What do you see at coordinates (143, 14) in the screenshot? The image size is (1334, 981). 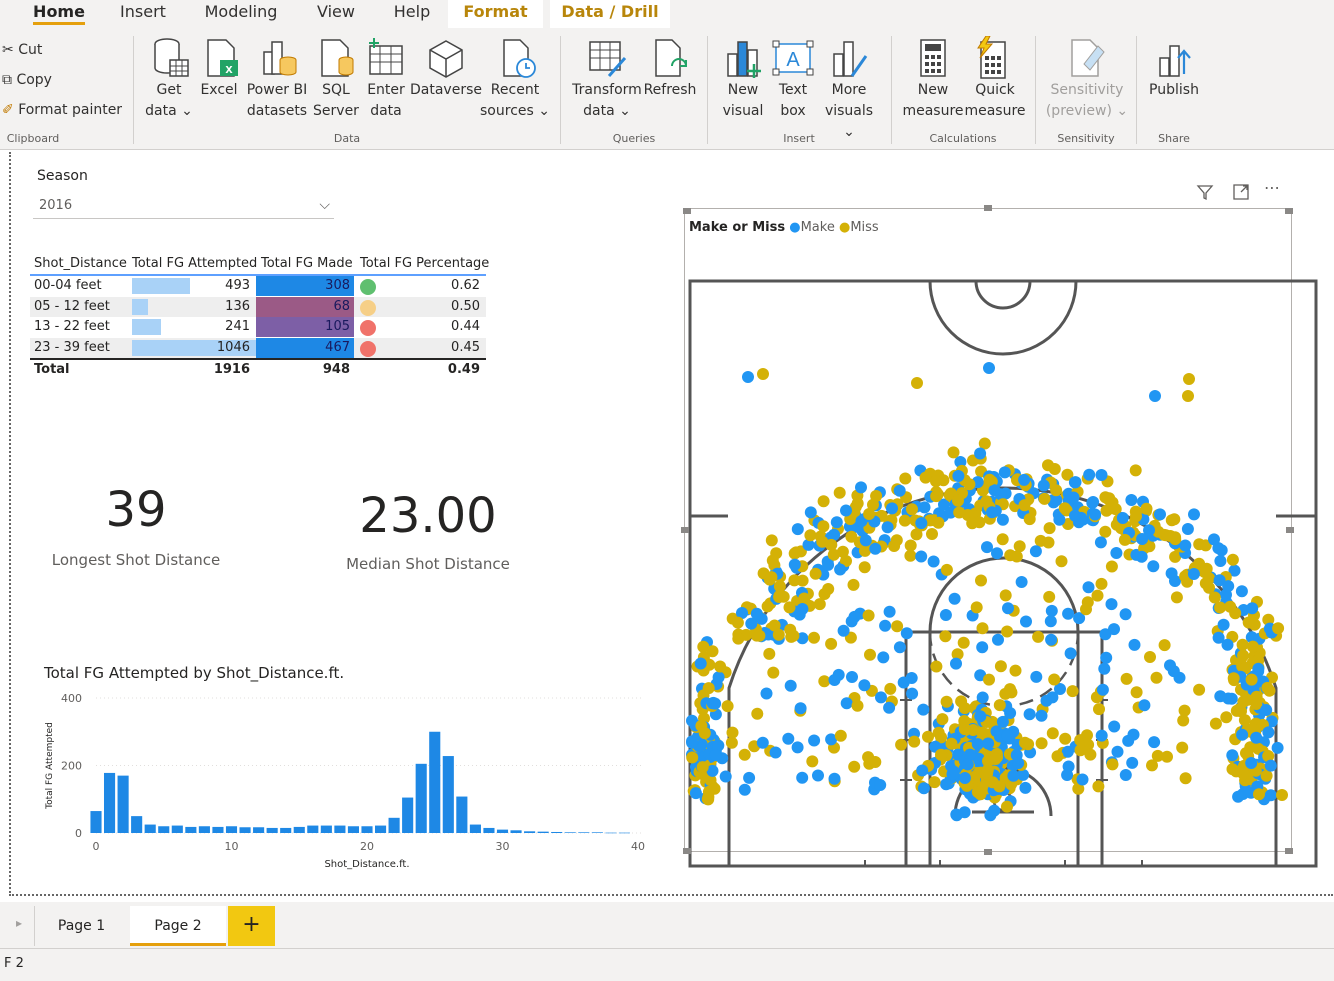 I see `tab-insert: Insert` at bounding box center [143, 14].